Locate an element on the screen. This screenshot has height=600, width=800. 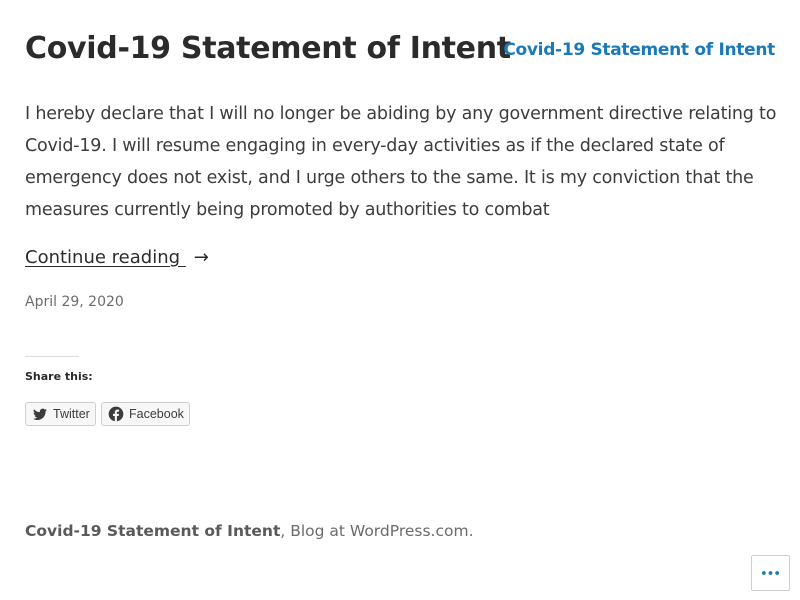
continue-reading-label: Continue reading is located at coordinates (103, 257).